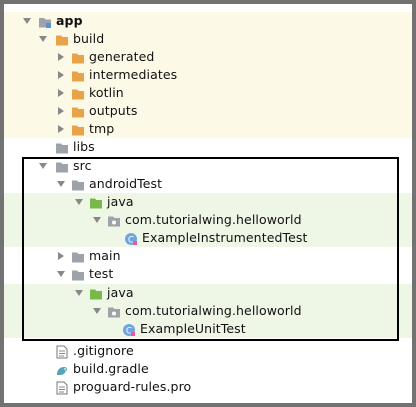  What do you see at coordinates (208, 111) in the screenshot?
I see `tree-row-outputs: outputs` at bounding box center [208, 111].